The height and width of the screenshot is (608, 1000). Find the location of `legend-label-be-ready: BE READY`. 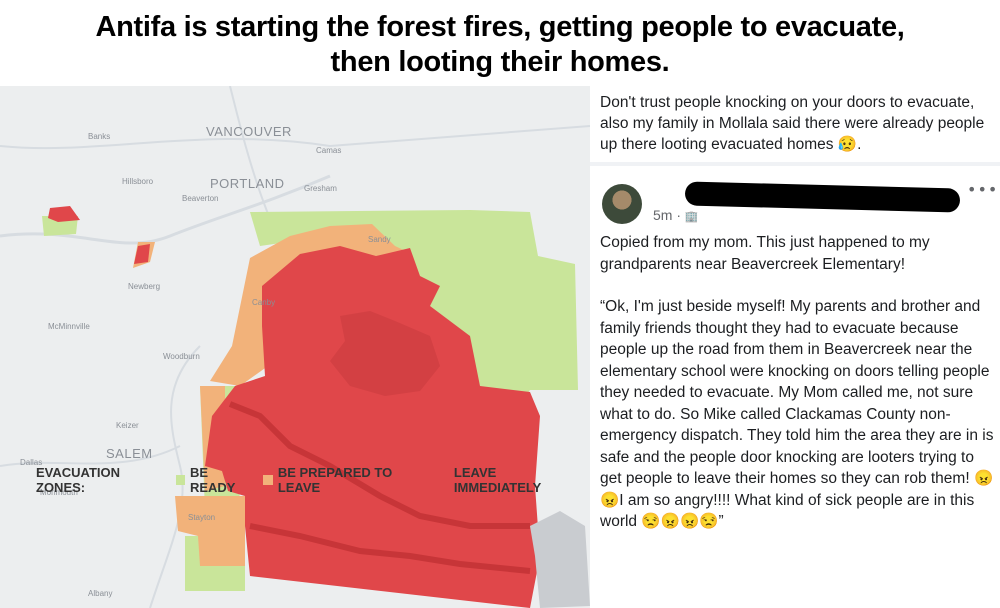

legend-label-be-ready: BE READY is located at coordinates (212, 480).